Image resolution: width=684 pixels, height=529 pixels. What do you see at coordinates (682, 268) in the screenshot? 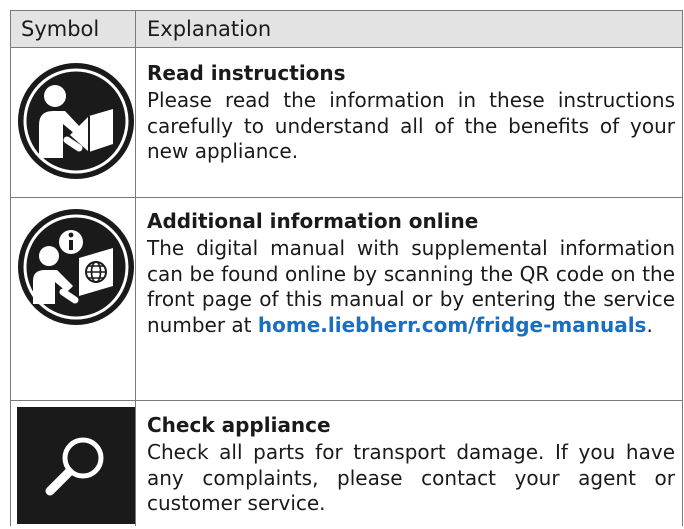
I see `table-border-right` at bounding box center [682, 268].